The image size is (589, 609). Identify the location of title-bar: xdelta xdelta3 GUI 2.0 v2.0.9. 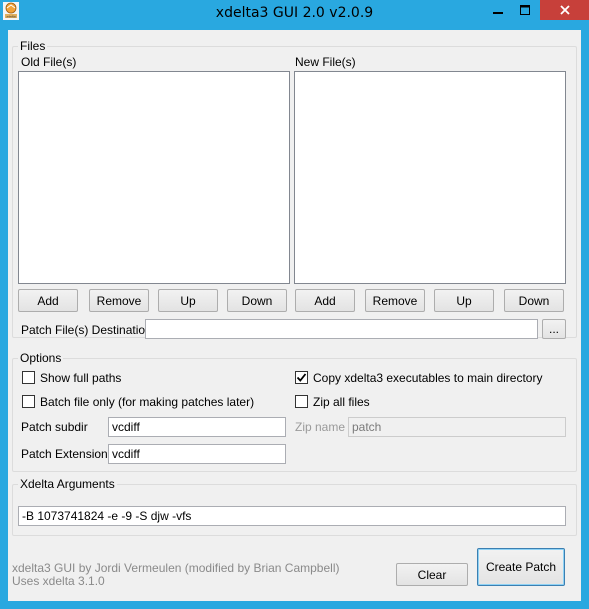
(294, 15).